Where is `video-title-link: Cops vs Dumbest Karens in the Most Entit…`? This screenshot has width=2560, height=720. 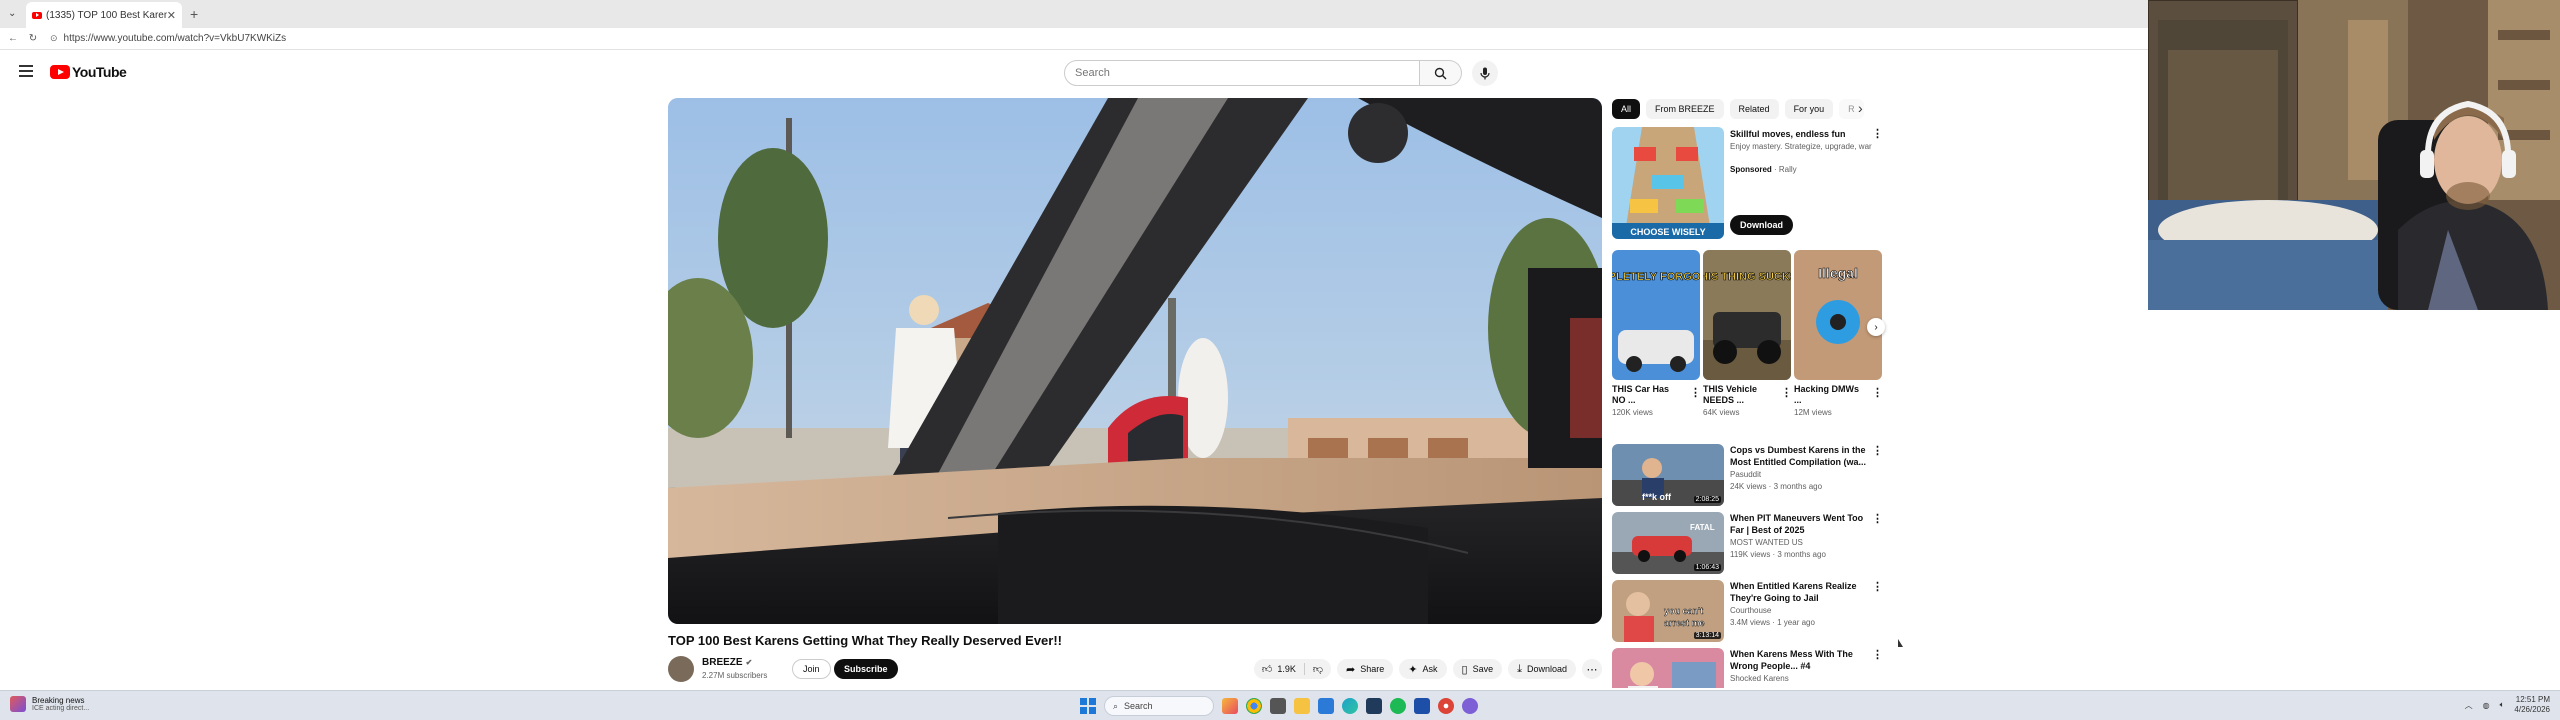
video-title-link: Cops vs Dumbest Karens in the Most Entit… is located at coordinates (1800, 456).